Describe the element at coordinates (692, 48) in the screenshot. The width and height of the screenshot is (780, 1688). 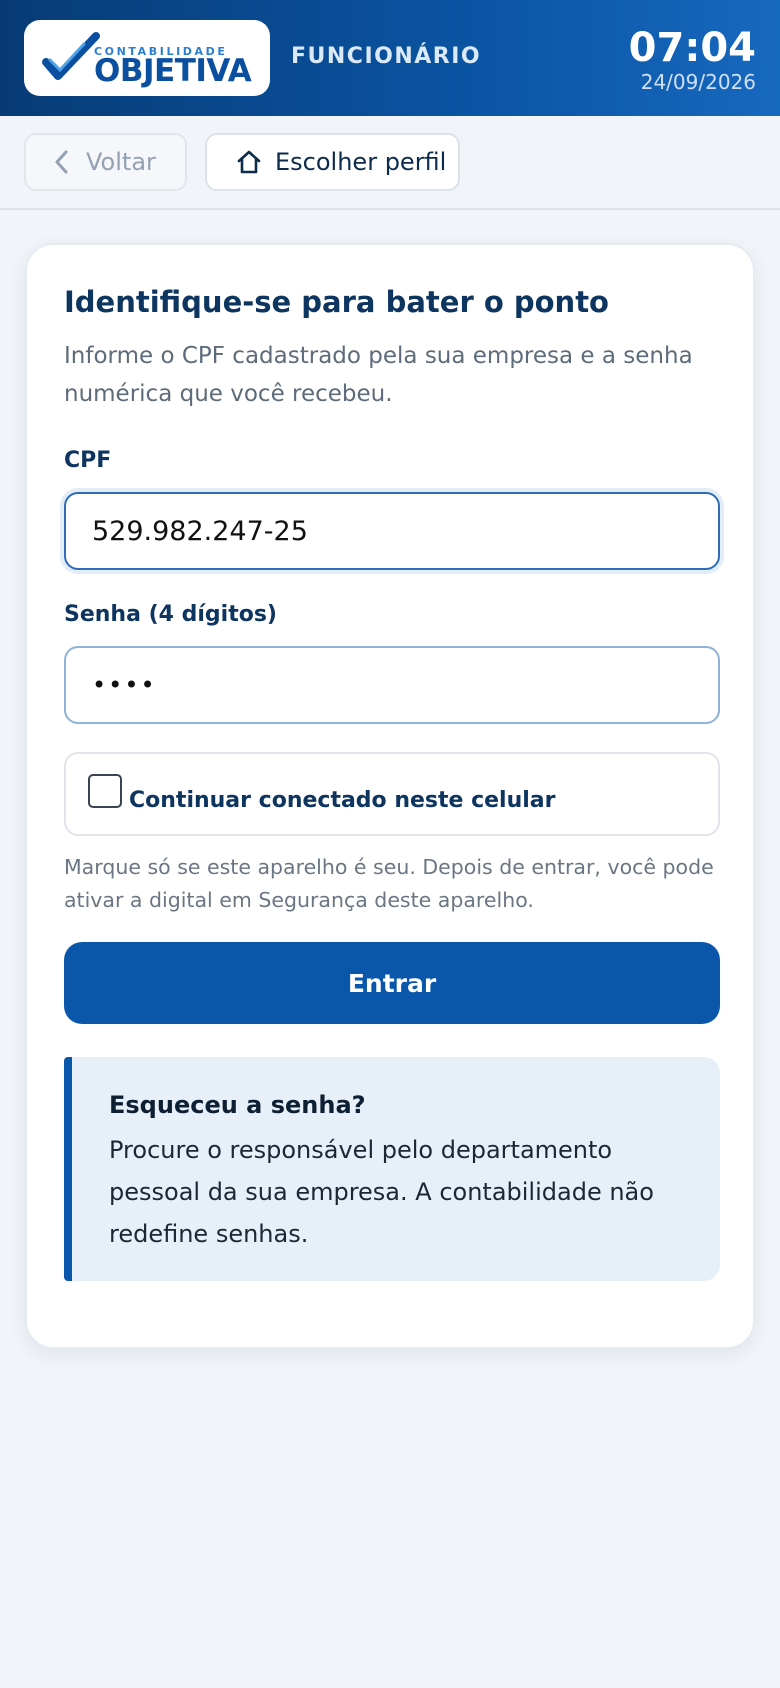
I see `clock-time: 07:04` at that location.